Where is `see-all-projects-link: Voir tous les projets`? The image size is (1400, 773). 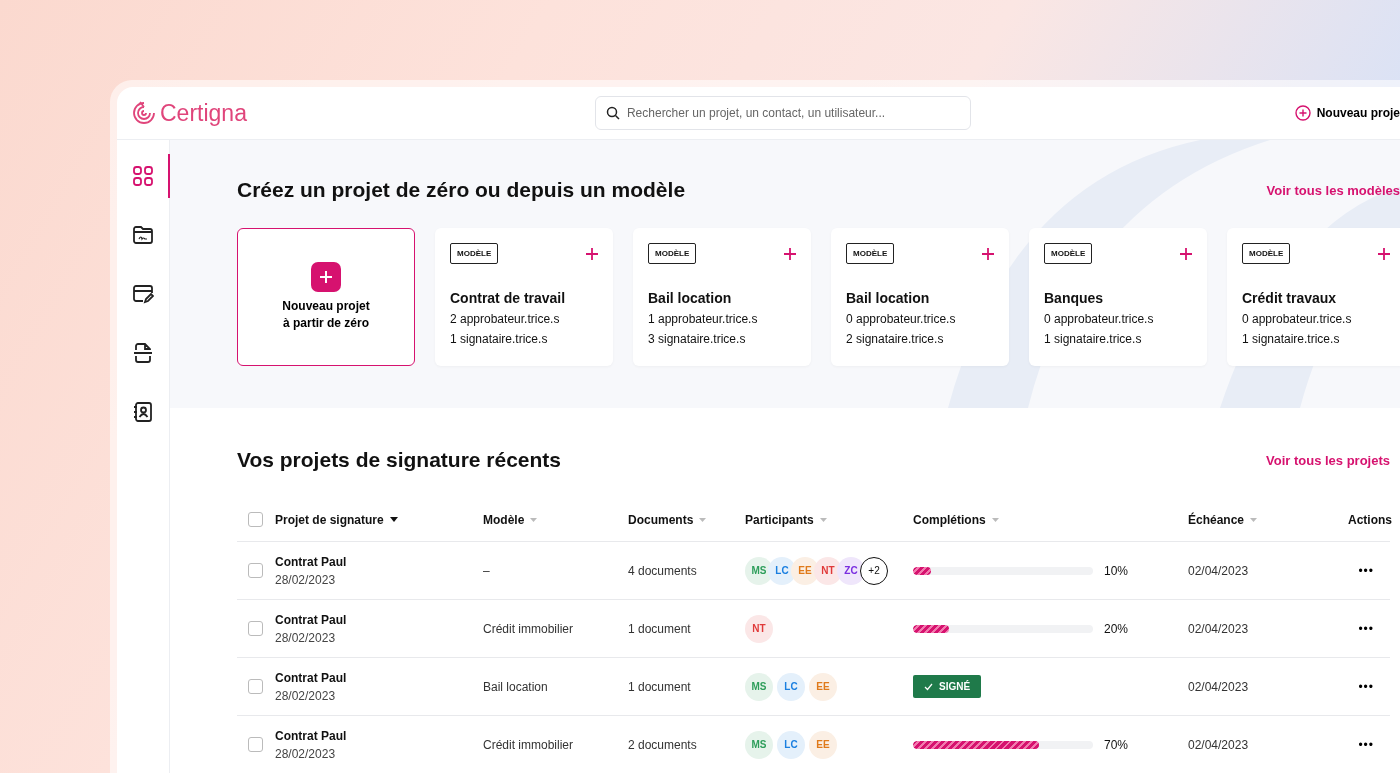
see-all-projects-link: Voir tous les projets is located at coordinates (1328, 460).